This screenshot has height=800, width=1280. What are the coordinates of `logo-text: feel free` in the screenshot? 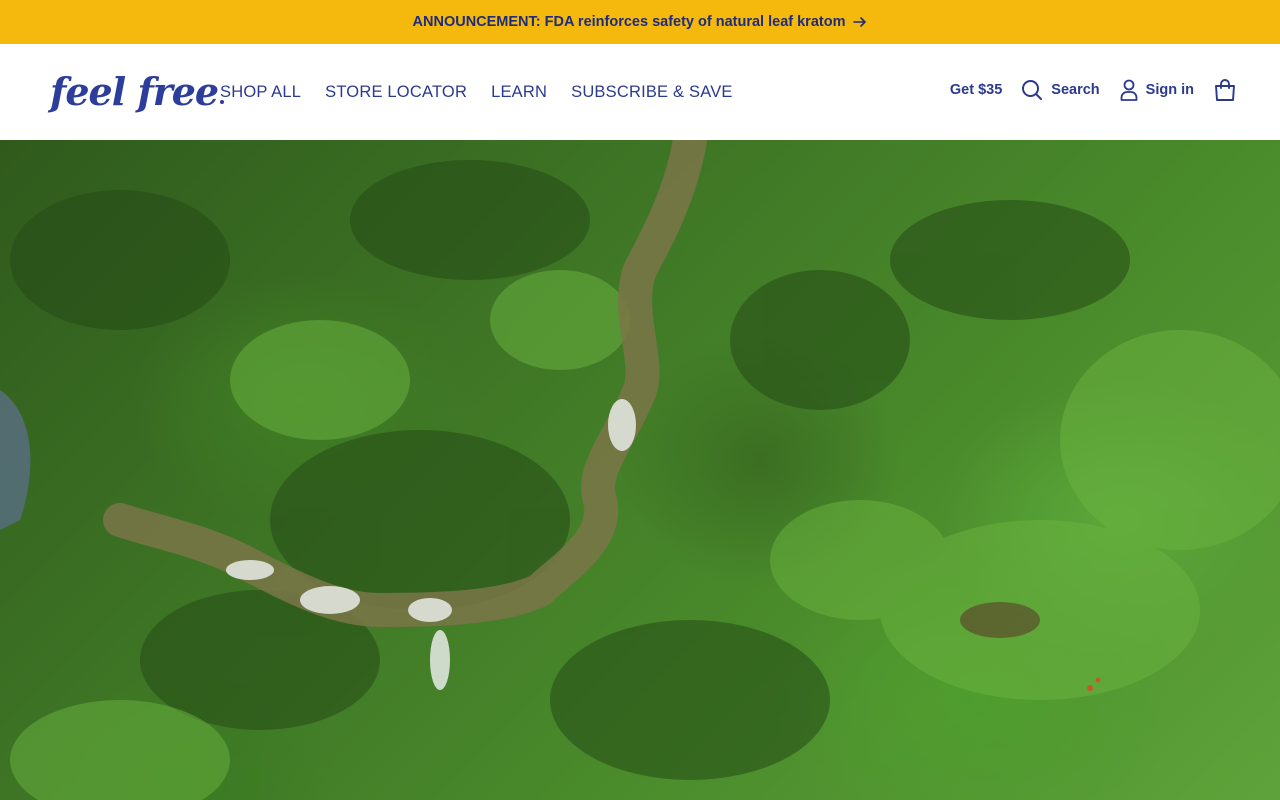 It's located at (134, 91).